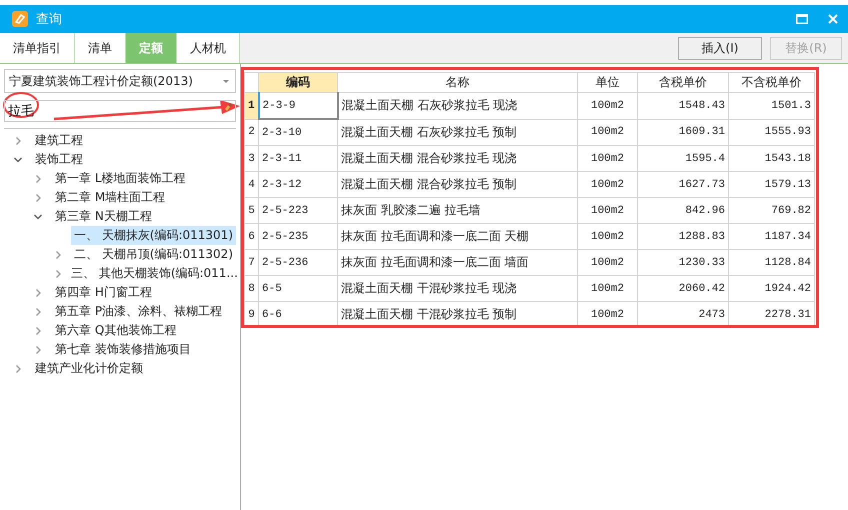 This screenshot has width=848, height=510. Describe the element at coordinates (683, 82) in the screenshot. I see `column-header: 含税单价` at that location.